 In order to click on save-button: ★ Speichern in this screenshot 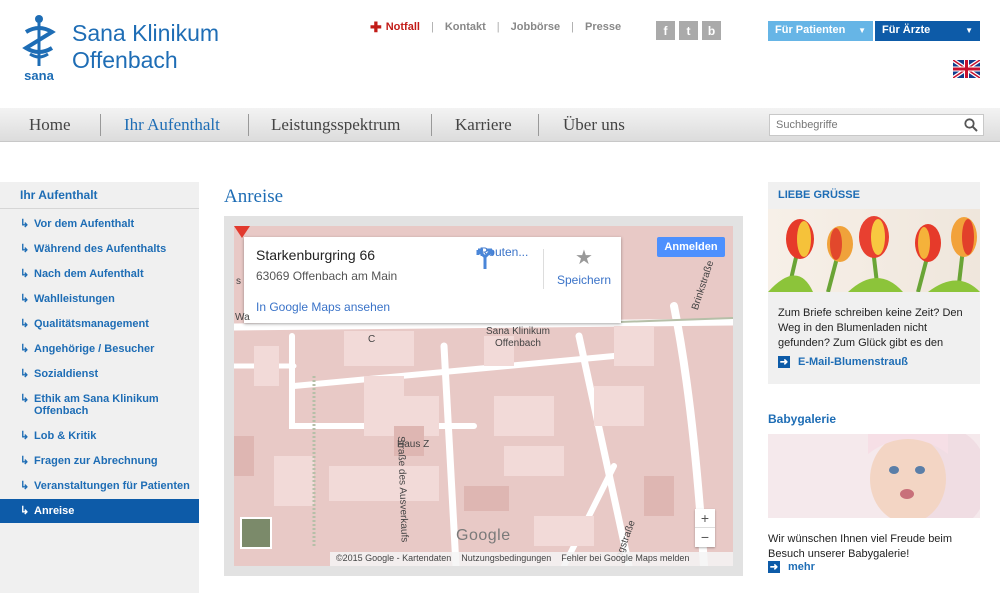, I will do `click(584, 266)`.